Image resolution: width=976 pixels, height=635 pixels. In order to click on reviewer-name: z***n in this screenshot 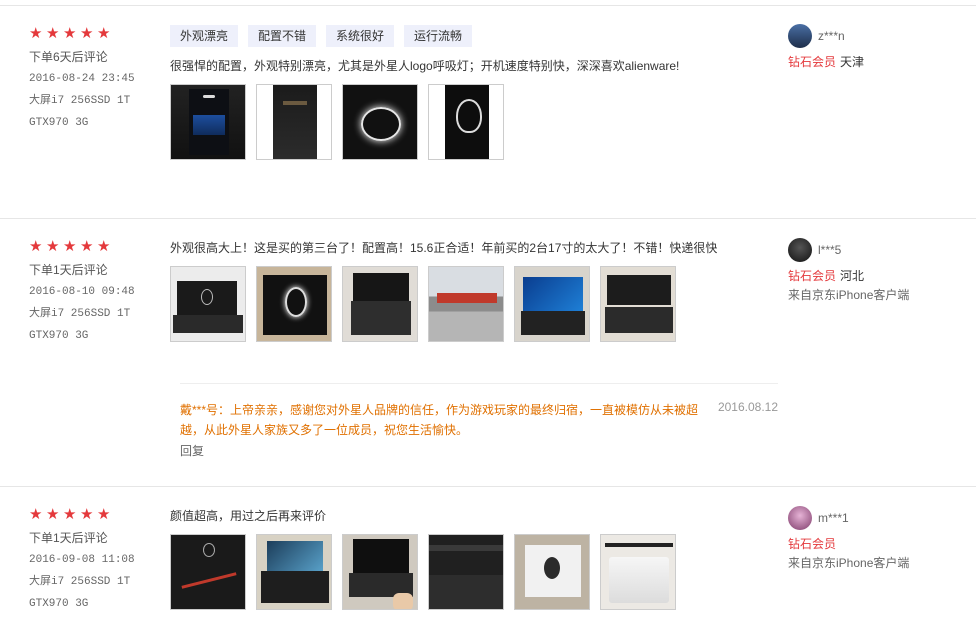, I will do `click(831, 36)`.